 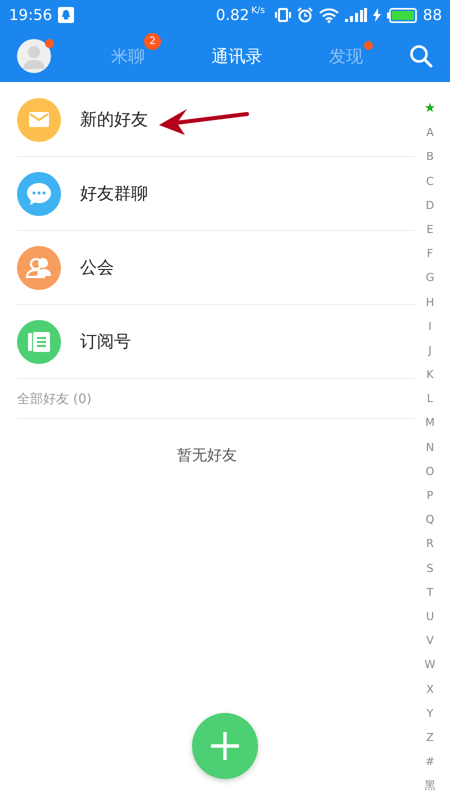 I want to click on contact-entry: 好友群聊, so click(x=216, y=194).